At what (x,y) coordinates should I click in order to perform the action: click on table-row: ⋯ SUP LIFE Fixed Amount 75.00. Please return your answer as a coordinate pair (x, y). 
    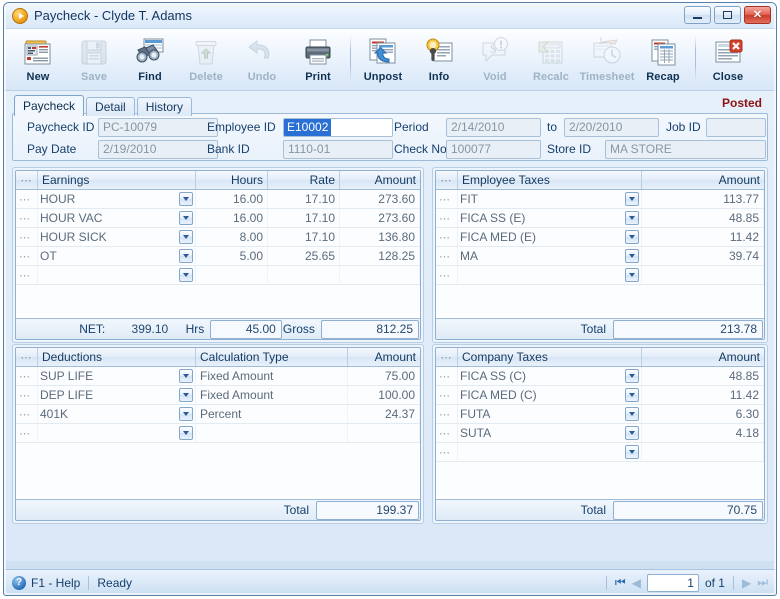
    Looking at the image, I should click on (218, 376).